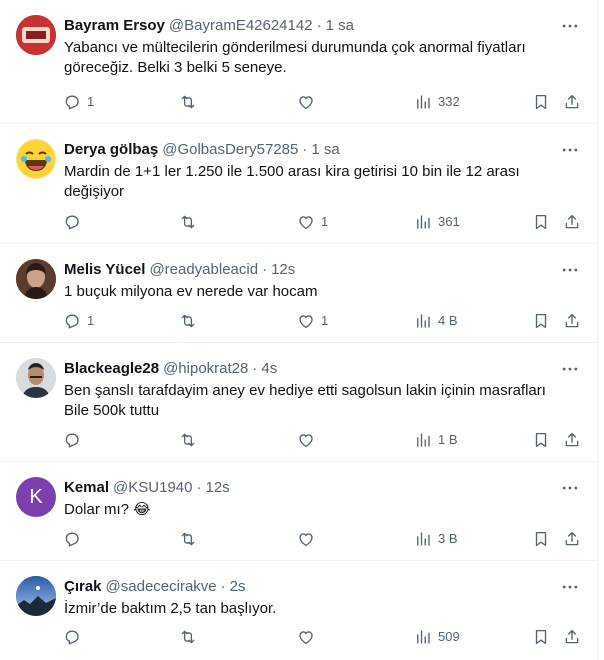 This screenshot has width=604, height=660. I want to click on bookmark-icon, so click(541, 102).